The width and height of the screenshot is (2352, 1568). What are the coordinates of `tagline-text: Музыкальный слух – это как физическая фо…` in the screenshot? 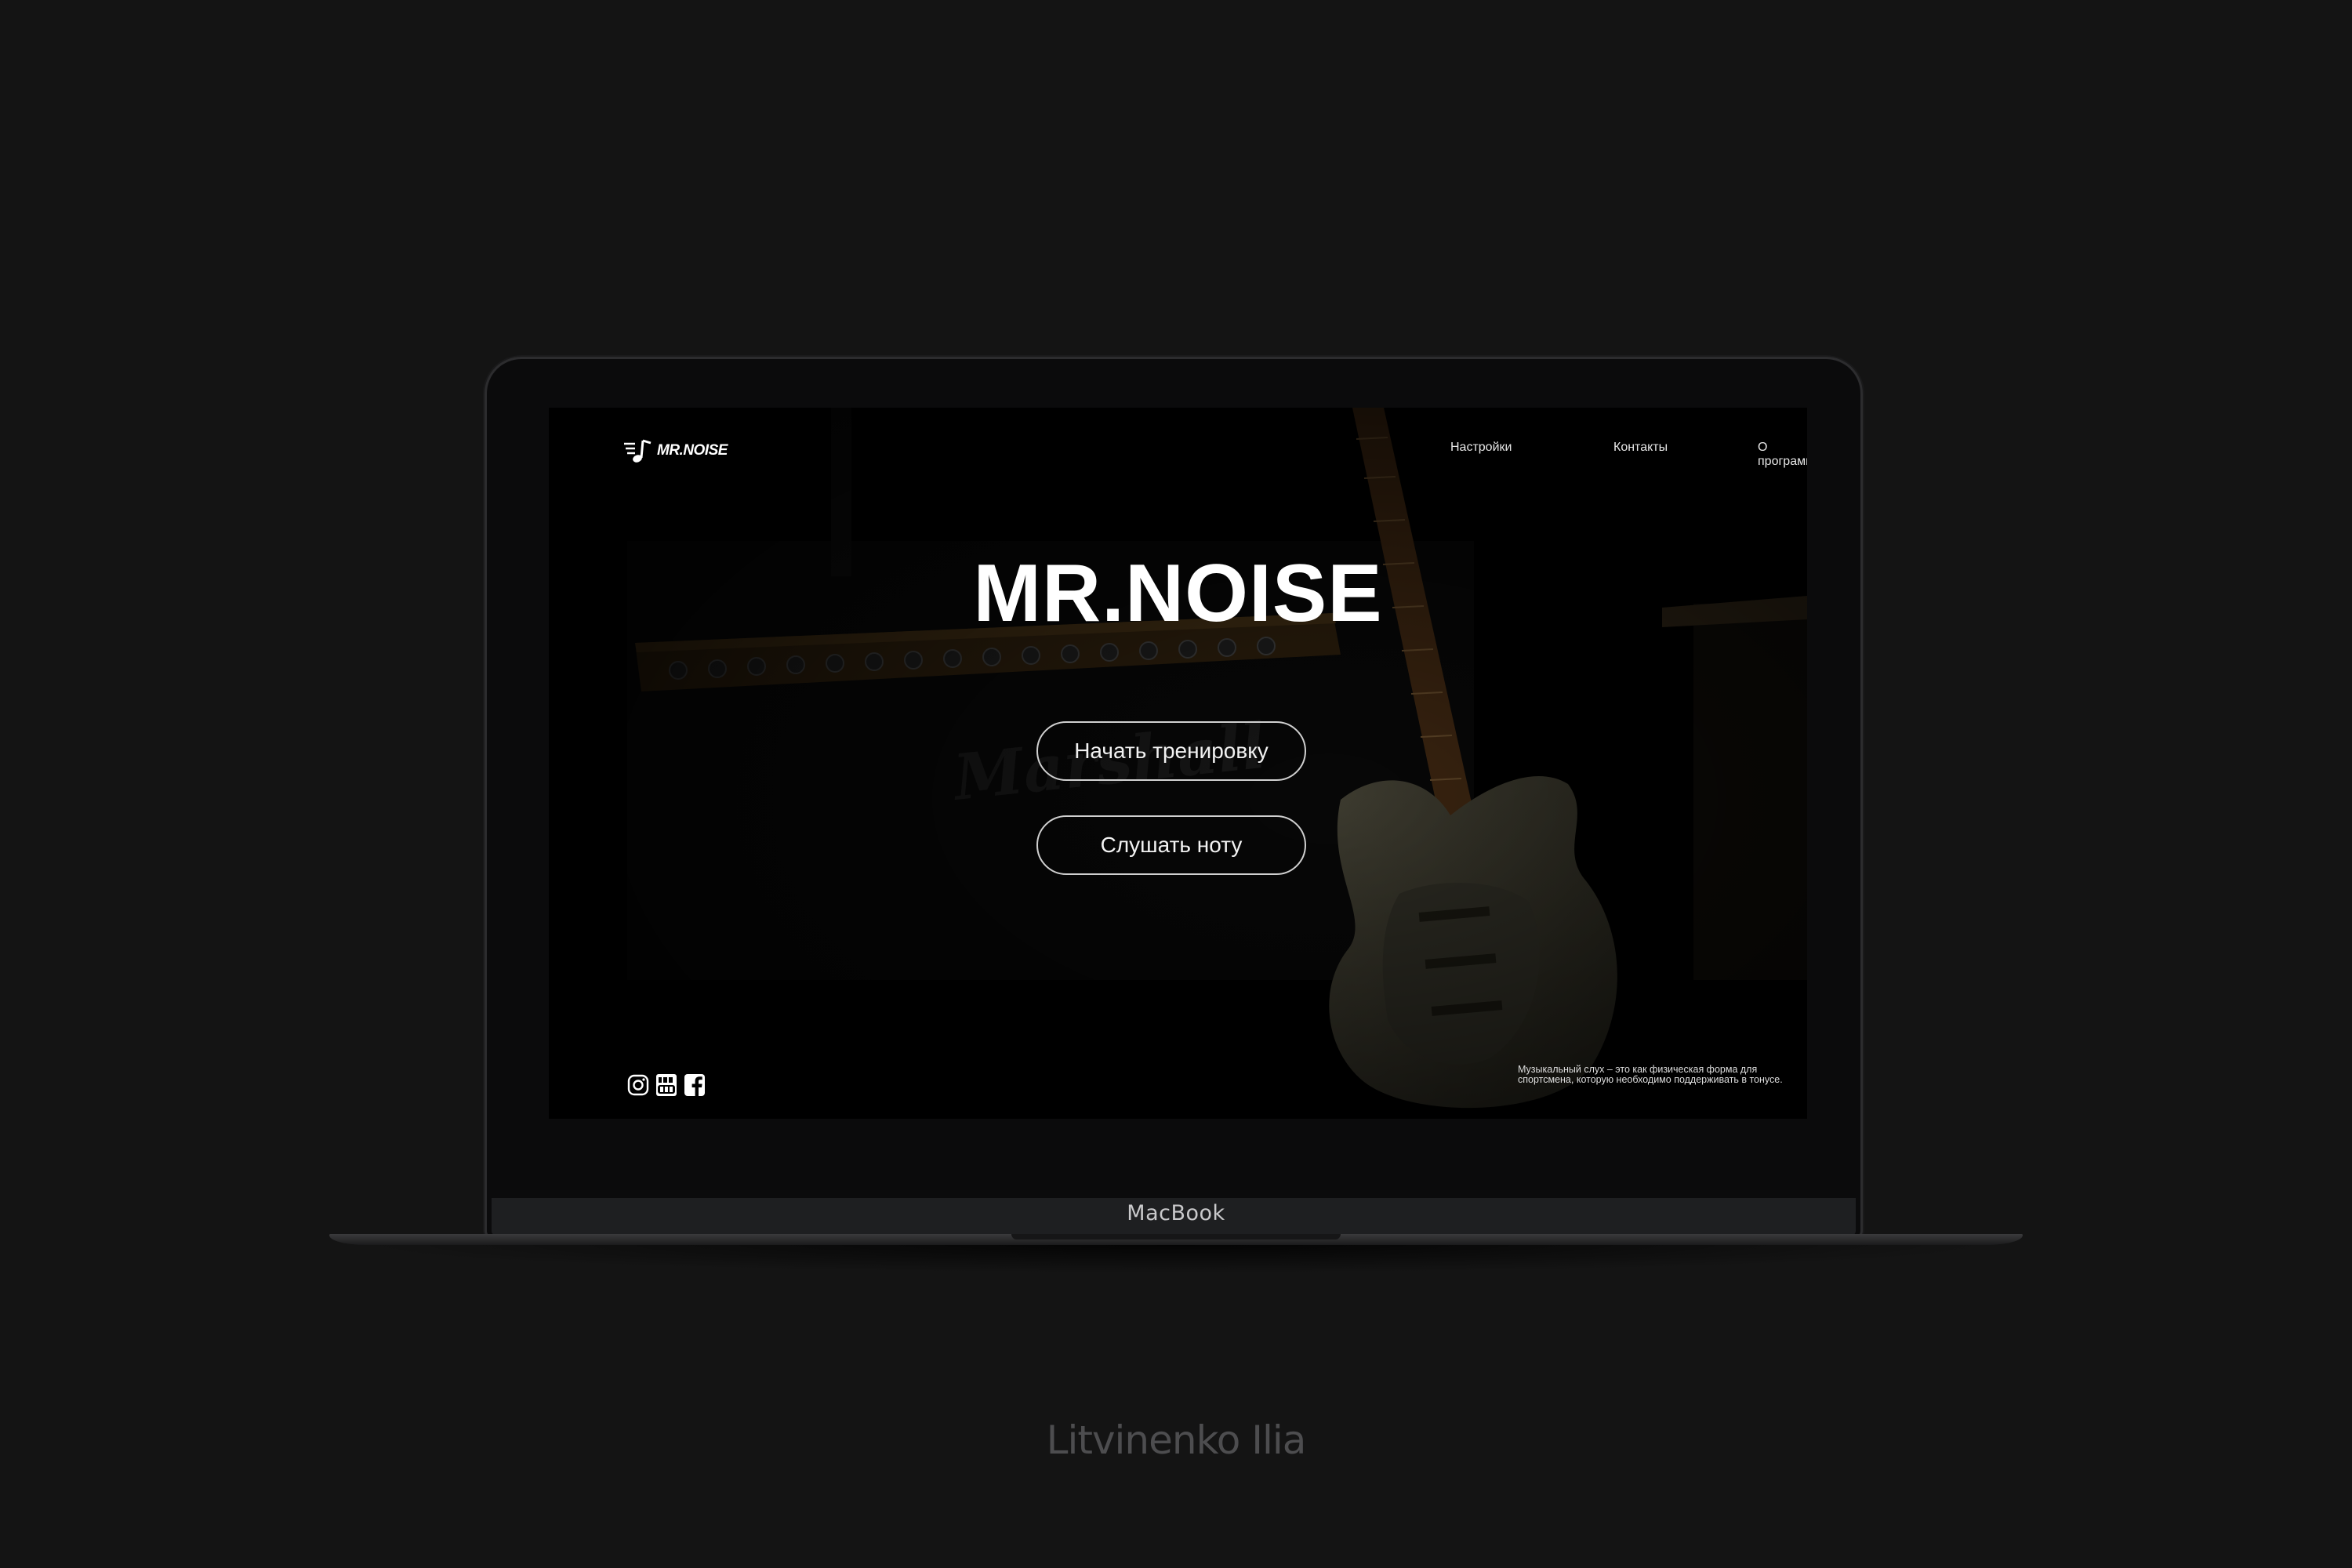 It's located at (1650, 1074).